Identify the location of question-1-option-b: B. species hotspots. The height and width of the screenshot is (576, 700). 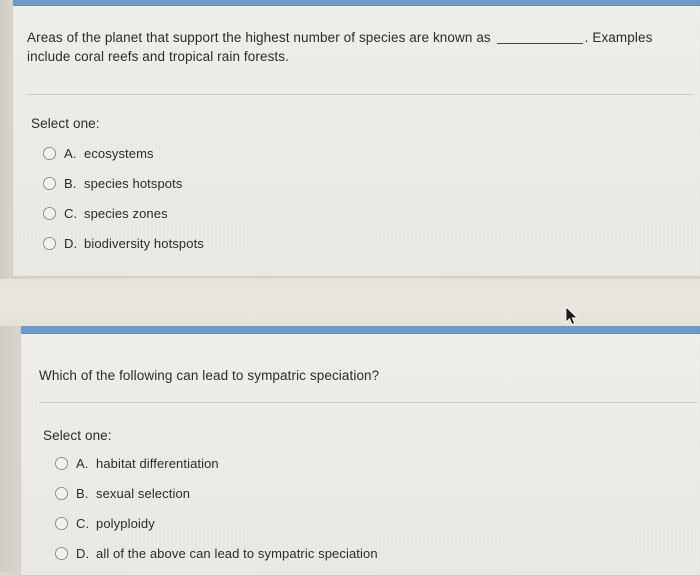
(123, 183).